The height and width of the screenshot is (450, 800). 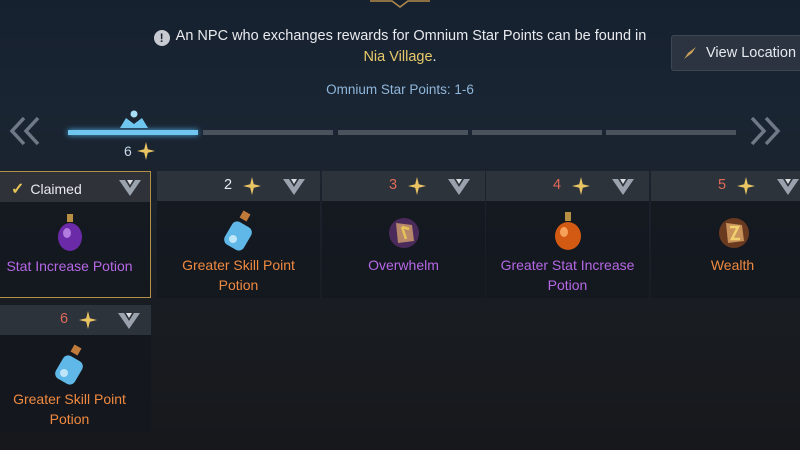 What do you see at coordinates (403, 265) in the screenshot?
I see `reward-name: Overwhelm` at bounding box center [403, 265].